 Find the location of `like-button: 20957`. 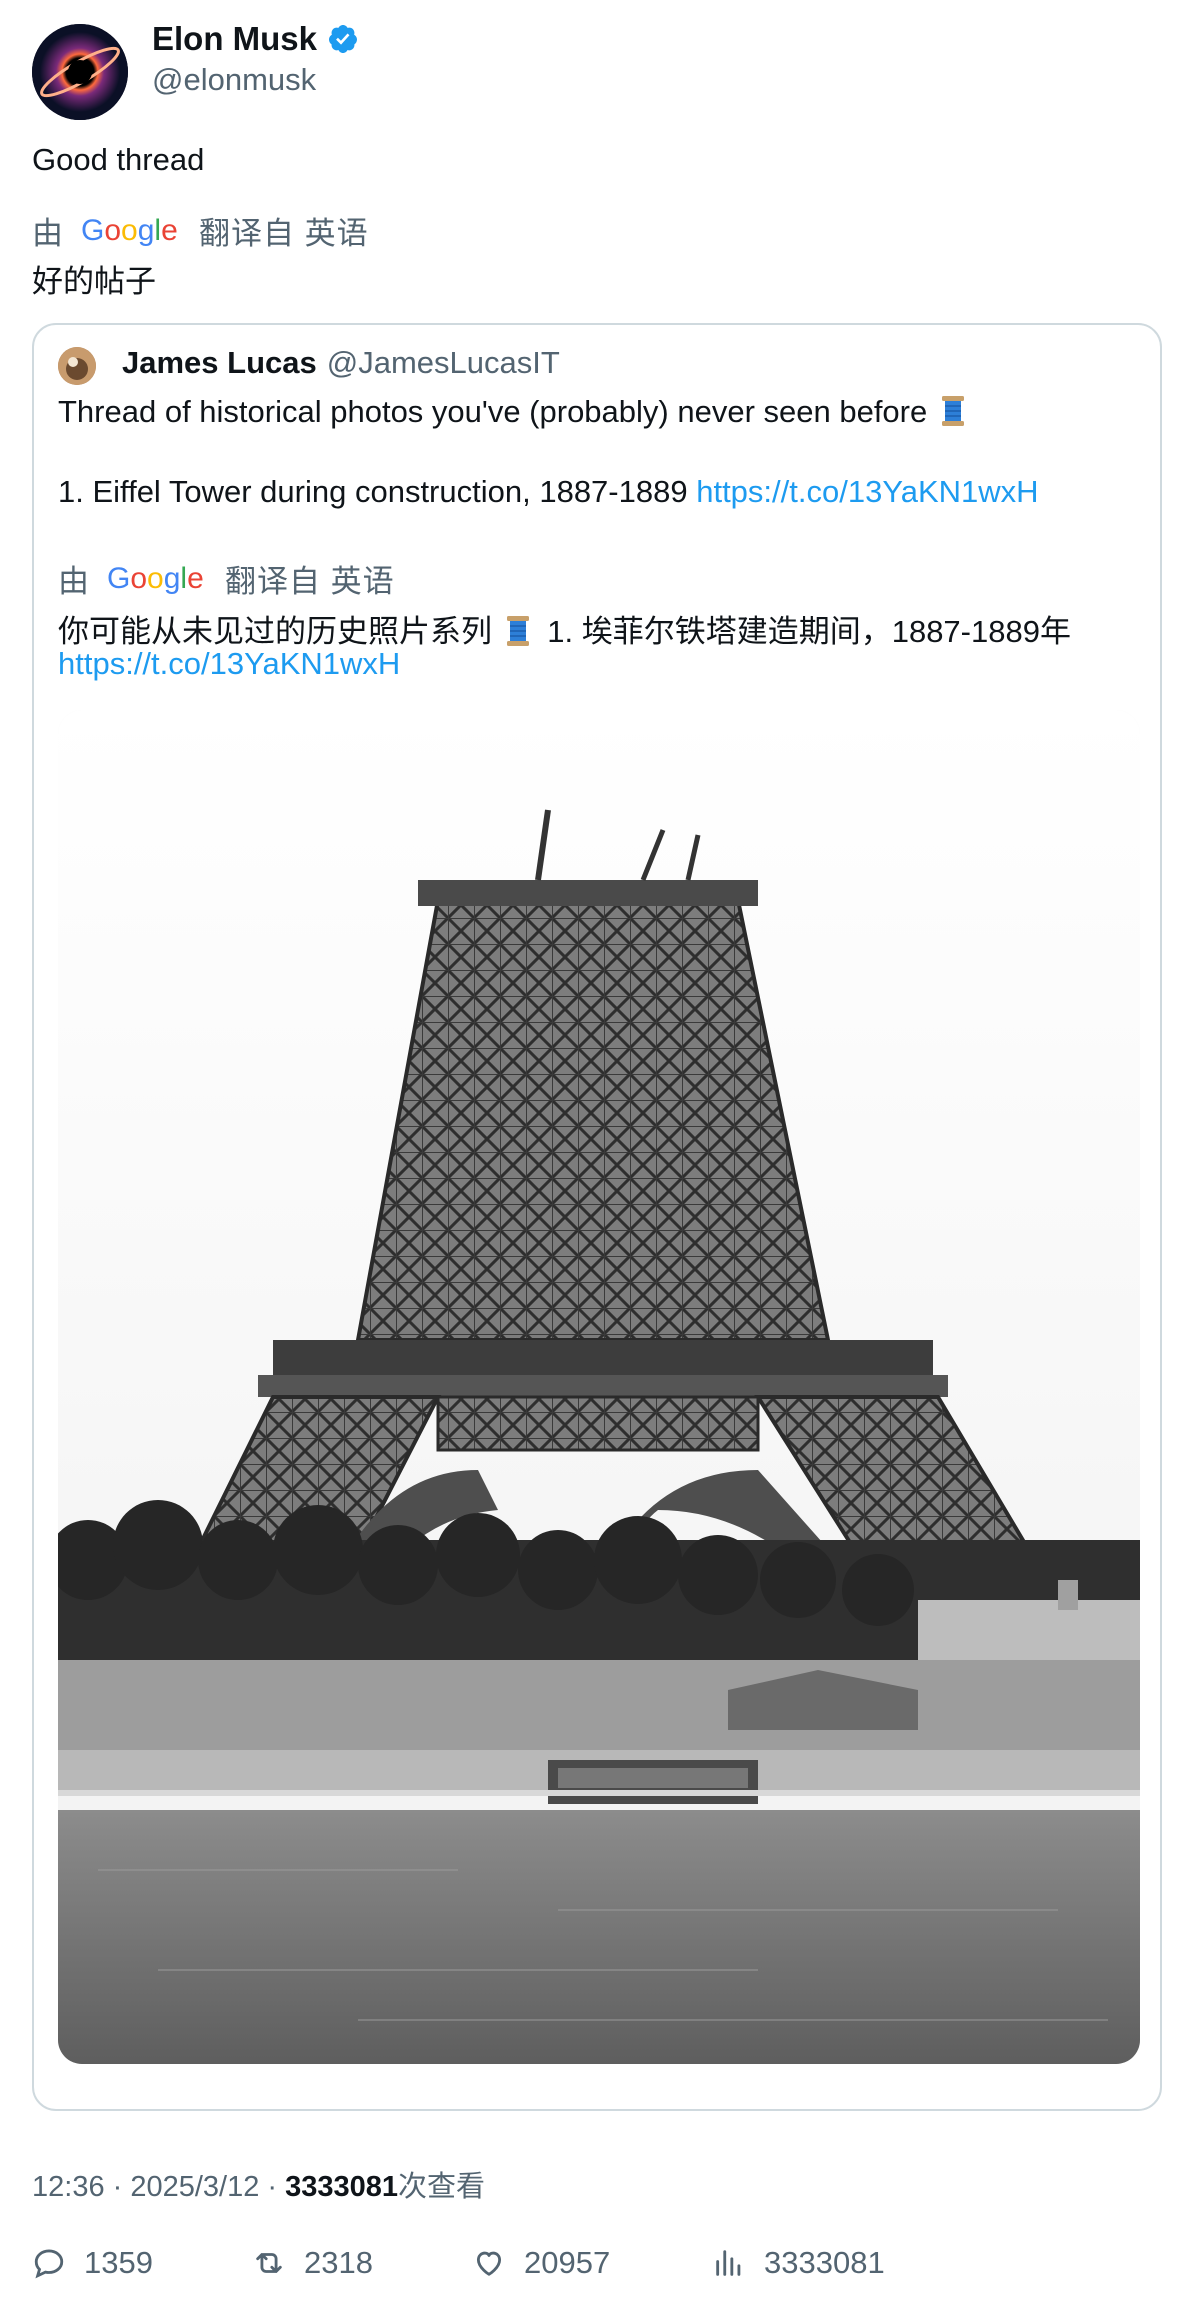

like-button: 20957 is located at coordinates (541, 2263).